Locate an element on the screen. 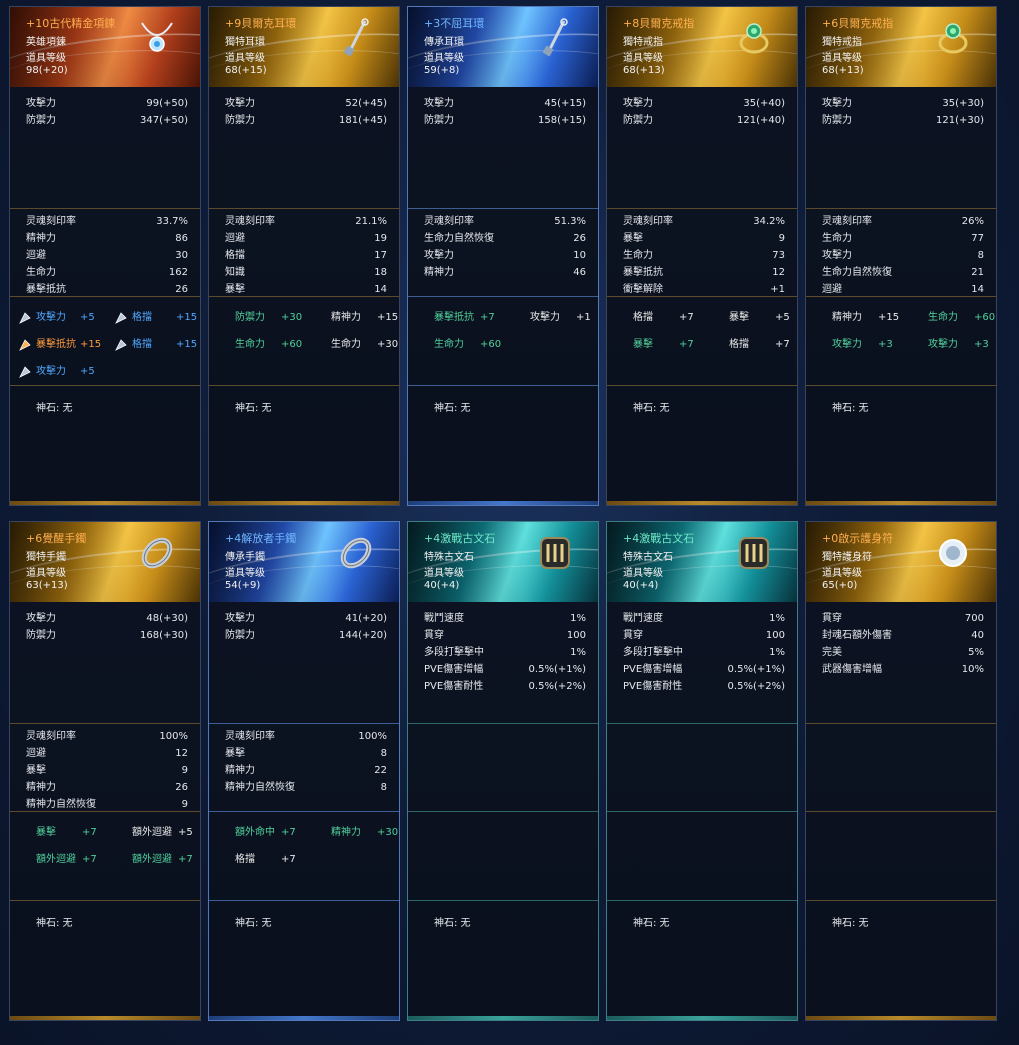  item-header: +4激戰古文石 特殊古文石 道具等级 40(+4) is located at coordinates (503, 562).